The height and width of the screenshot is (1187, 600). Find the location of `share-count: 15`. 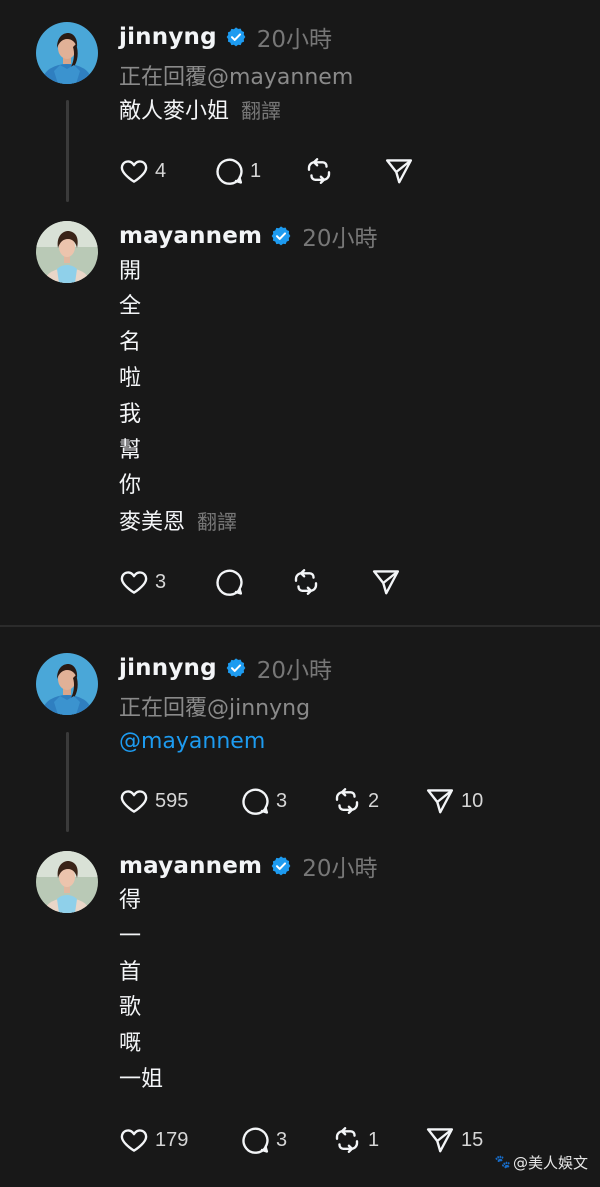

share-count: 15 is located at coordinates (472, 1139).